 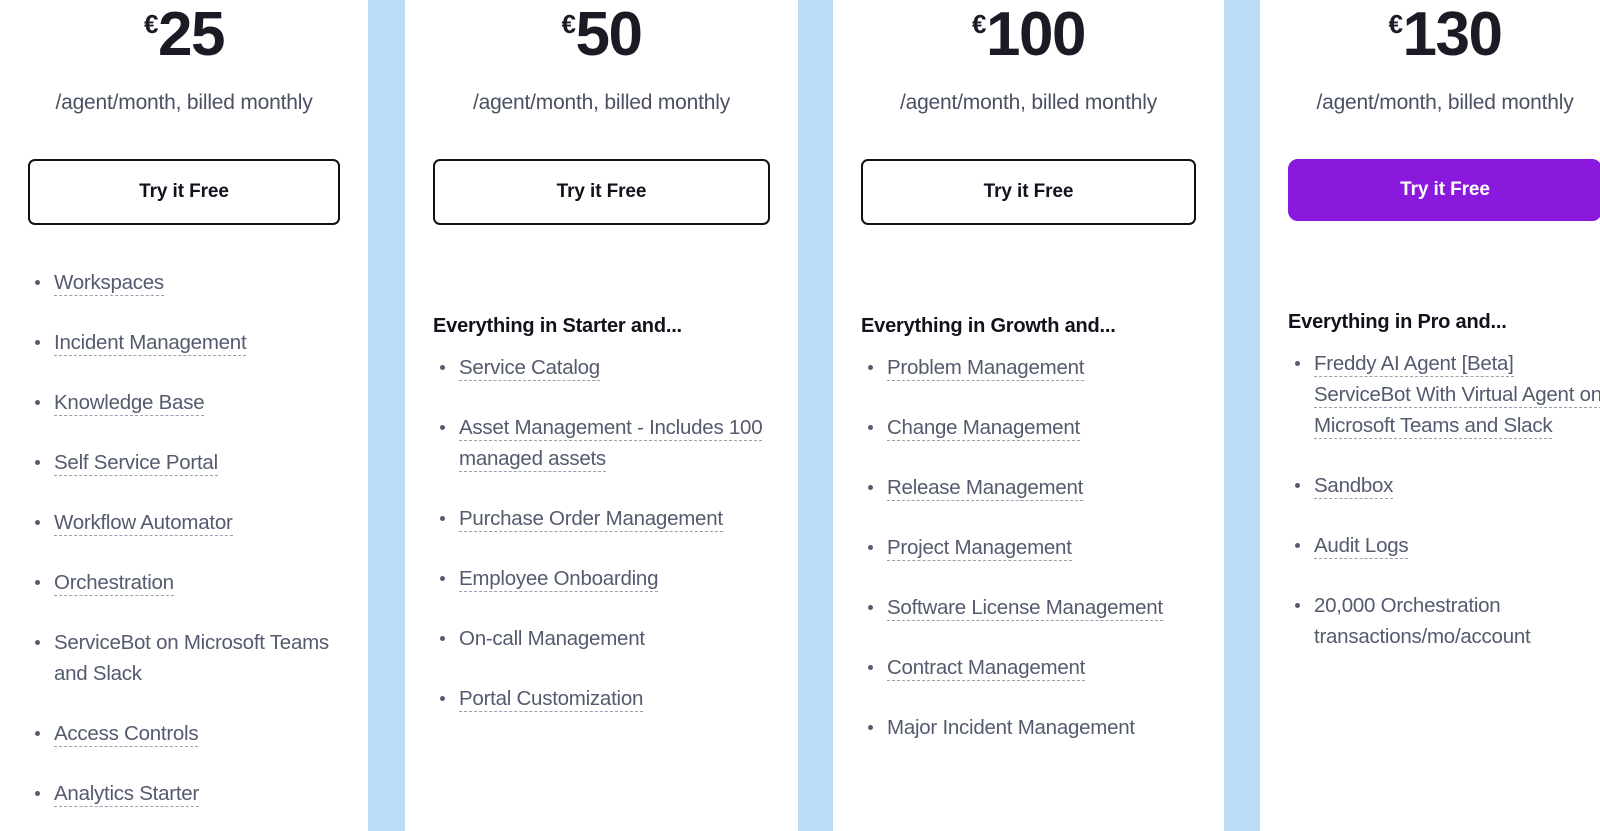 What do you see at coordinates (1444, 485) in the screenshot?
I see `feature-list-item: Sandbox` at bounding box center [1444, 485].